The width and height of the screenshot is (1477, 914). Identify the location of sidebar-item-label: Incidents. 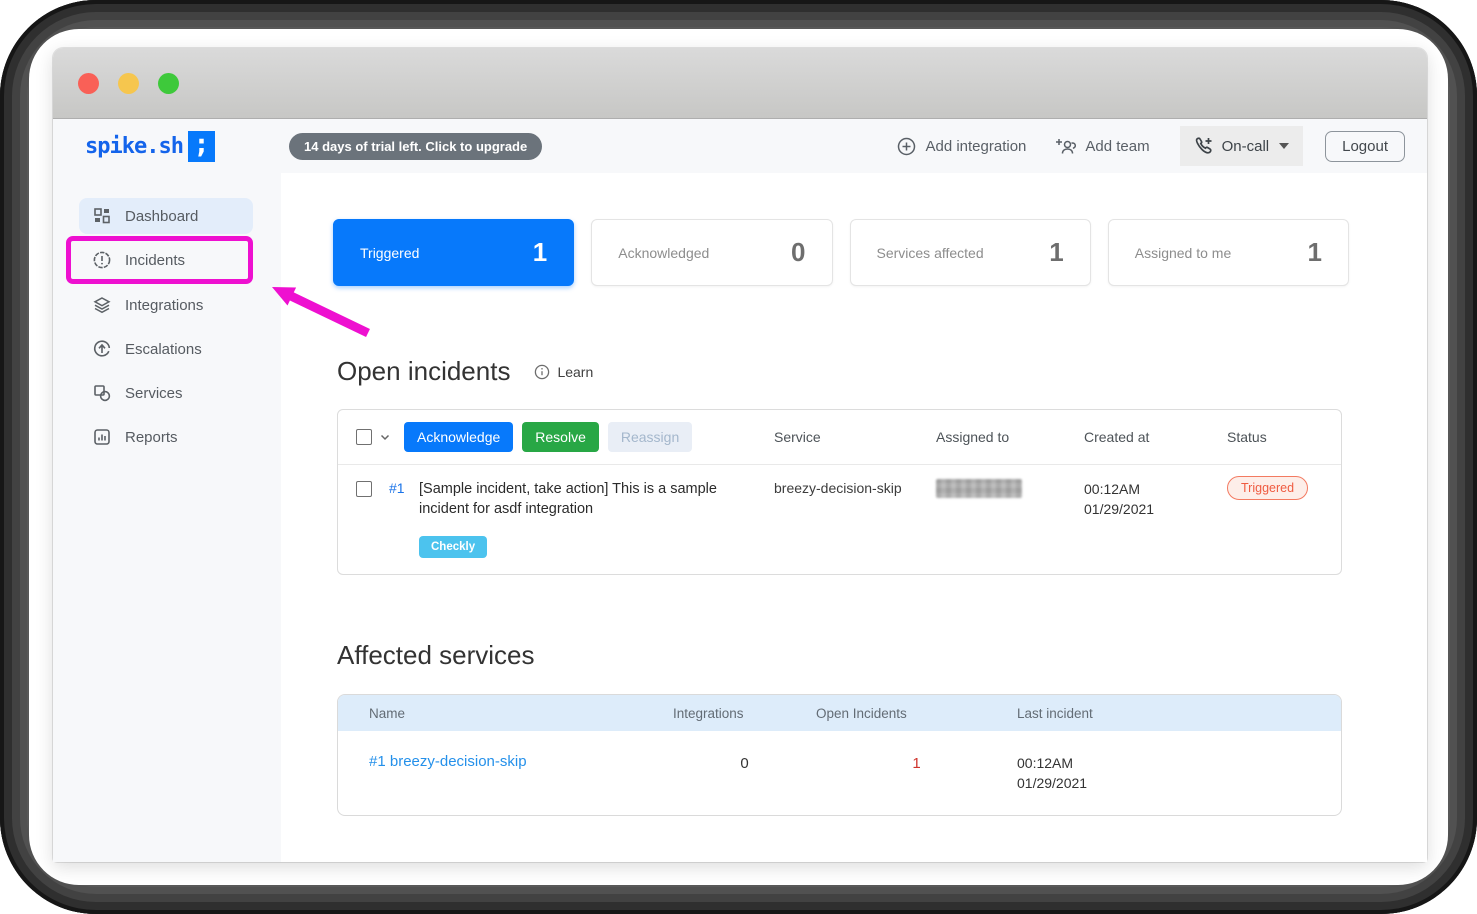
(155, 260).